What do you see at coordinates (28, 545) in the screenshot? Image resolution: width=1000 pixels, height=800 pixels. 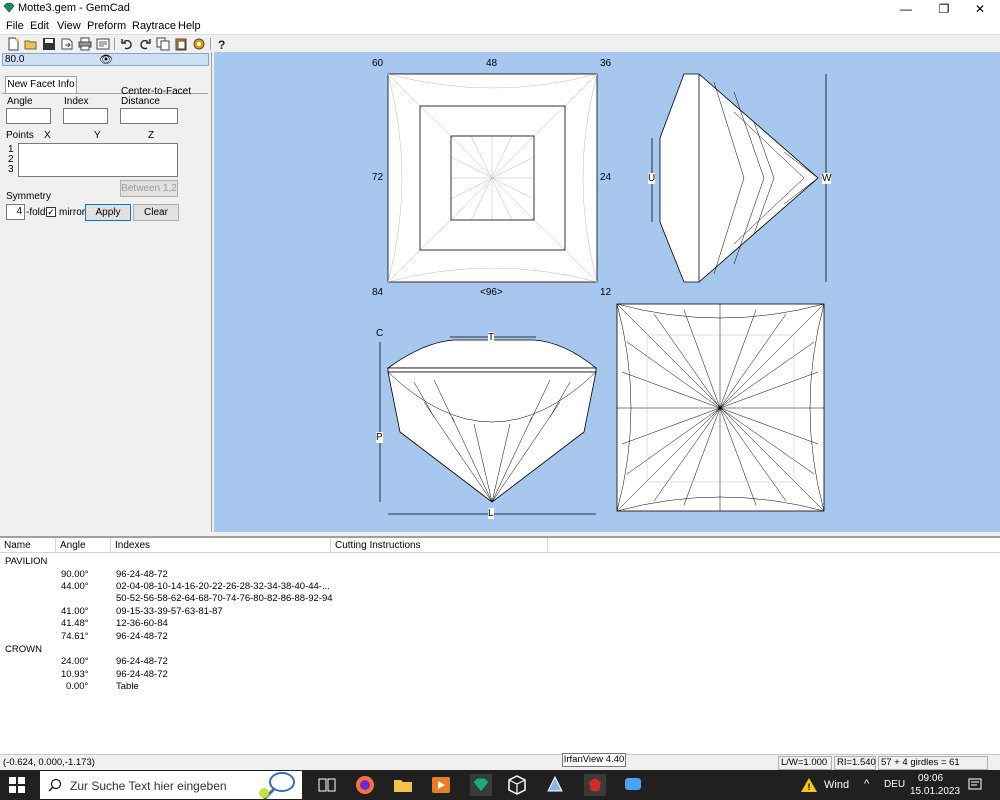 I see `column-name: Name` at bounding box center [28, 545].